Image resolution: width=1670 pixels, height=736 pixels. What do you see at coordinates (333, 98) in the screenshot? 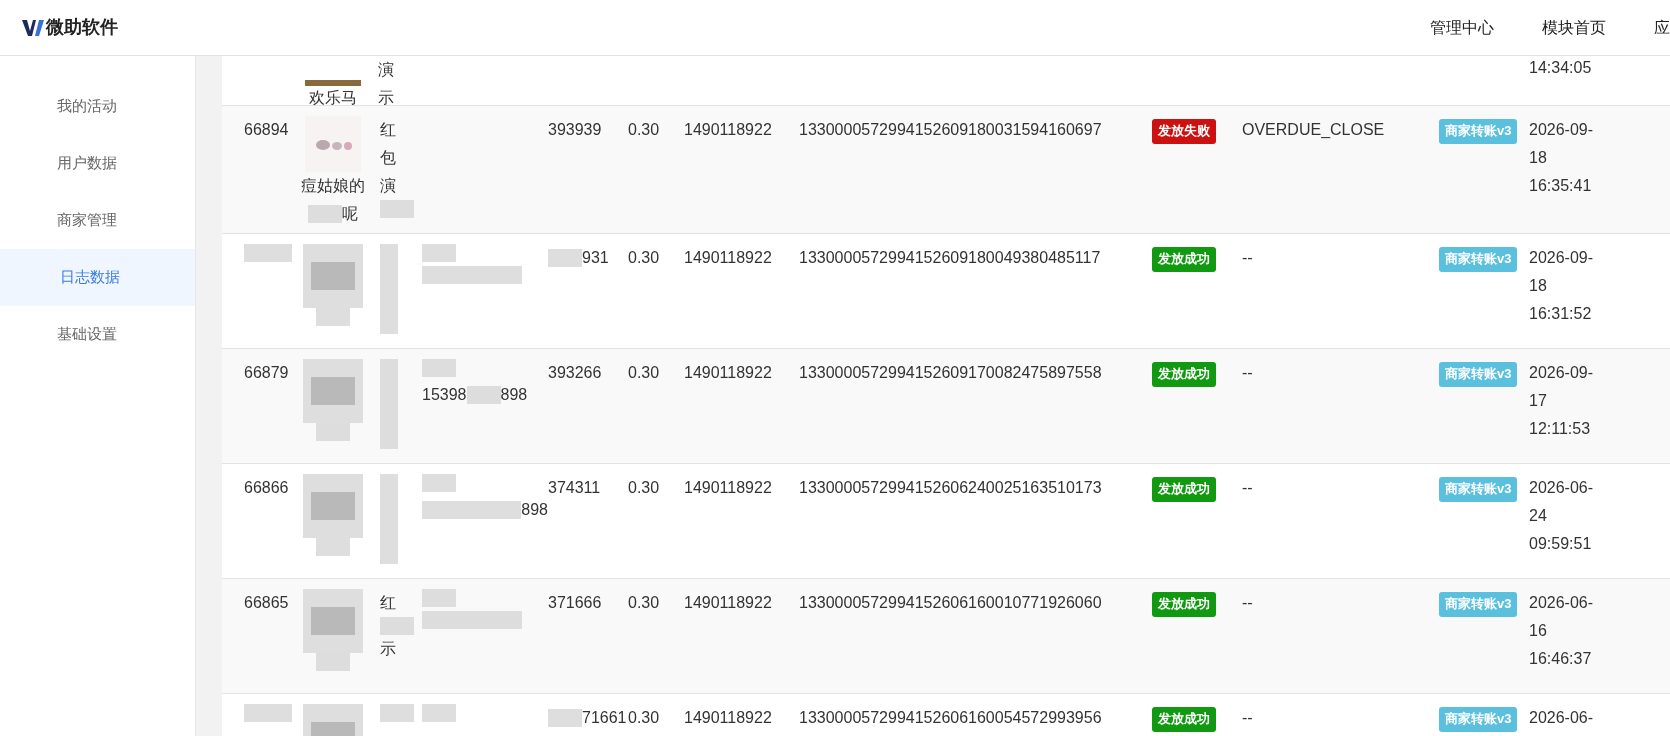
I see `avatar-caption: 欢乐马` at bounding box center [333, 98].